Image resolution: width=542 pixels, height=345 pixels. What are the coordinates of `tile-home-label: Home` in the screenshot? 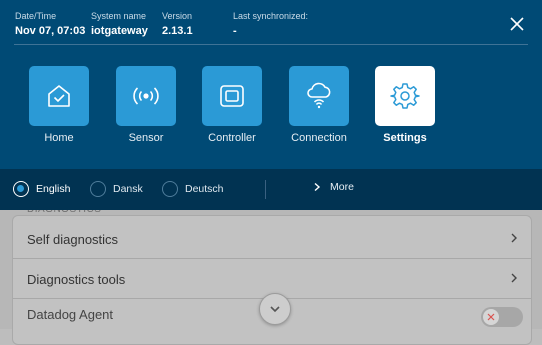 It's located at (59, 138).